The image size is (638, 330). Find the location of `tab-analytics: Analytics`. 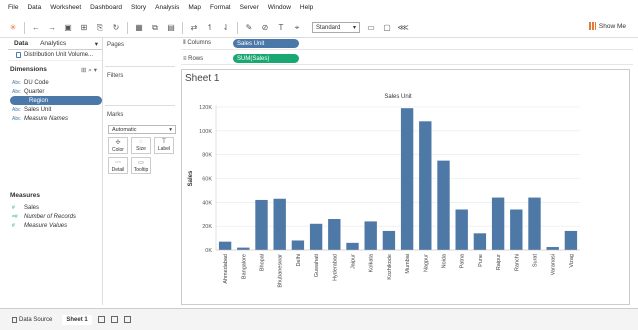

tab-analytics: Analytics is located at coordinates (53, 43).